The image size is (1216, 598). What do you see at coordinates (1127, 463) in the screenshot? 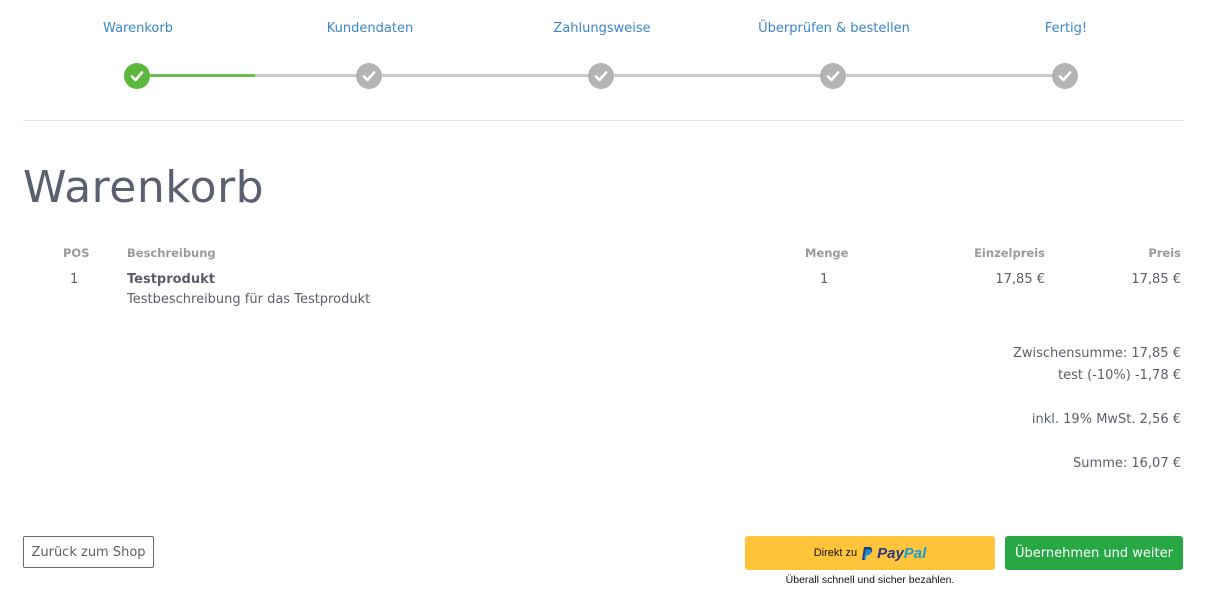
I see `total-sum: Summe: 16,07 €` at bounding box center [1127, 463].